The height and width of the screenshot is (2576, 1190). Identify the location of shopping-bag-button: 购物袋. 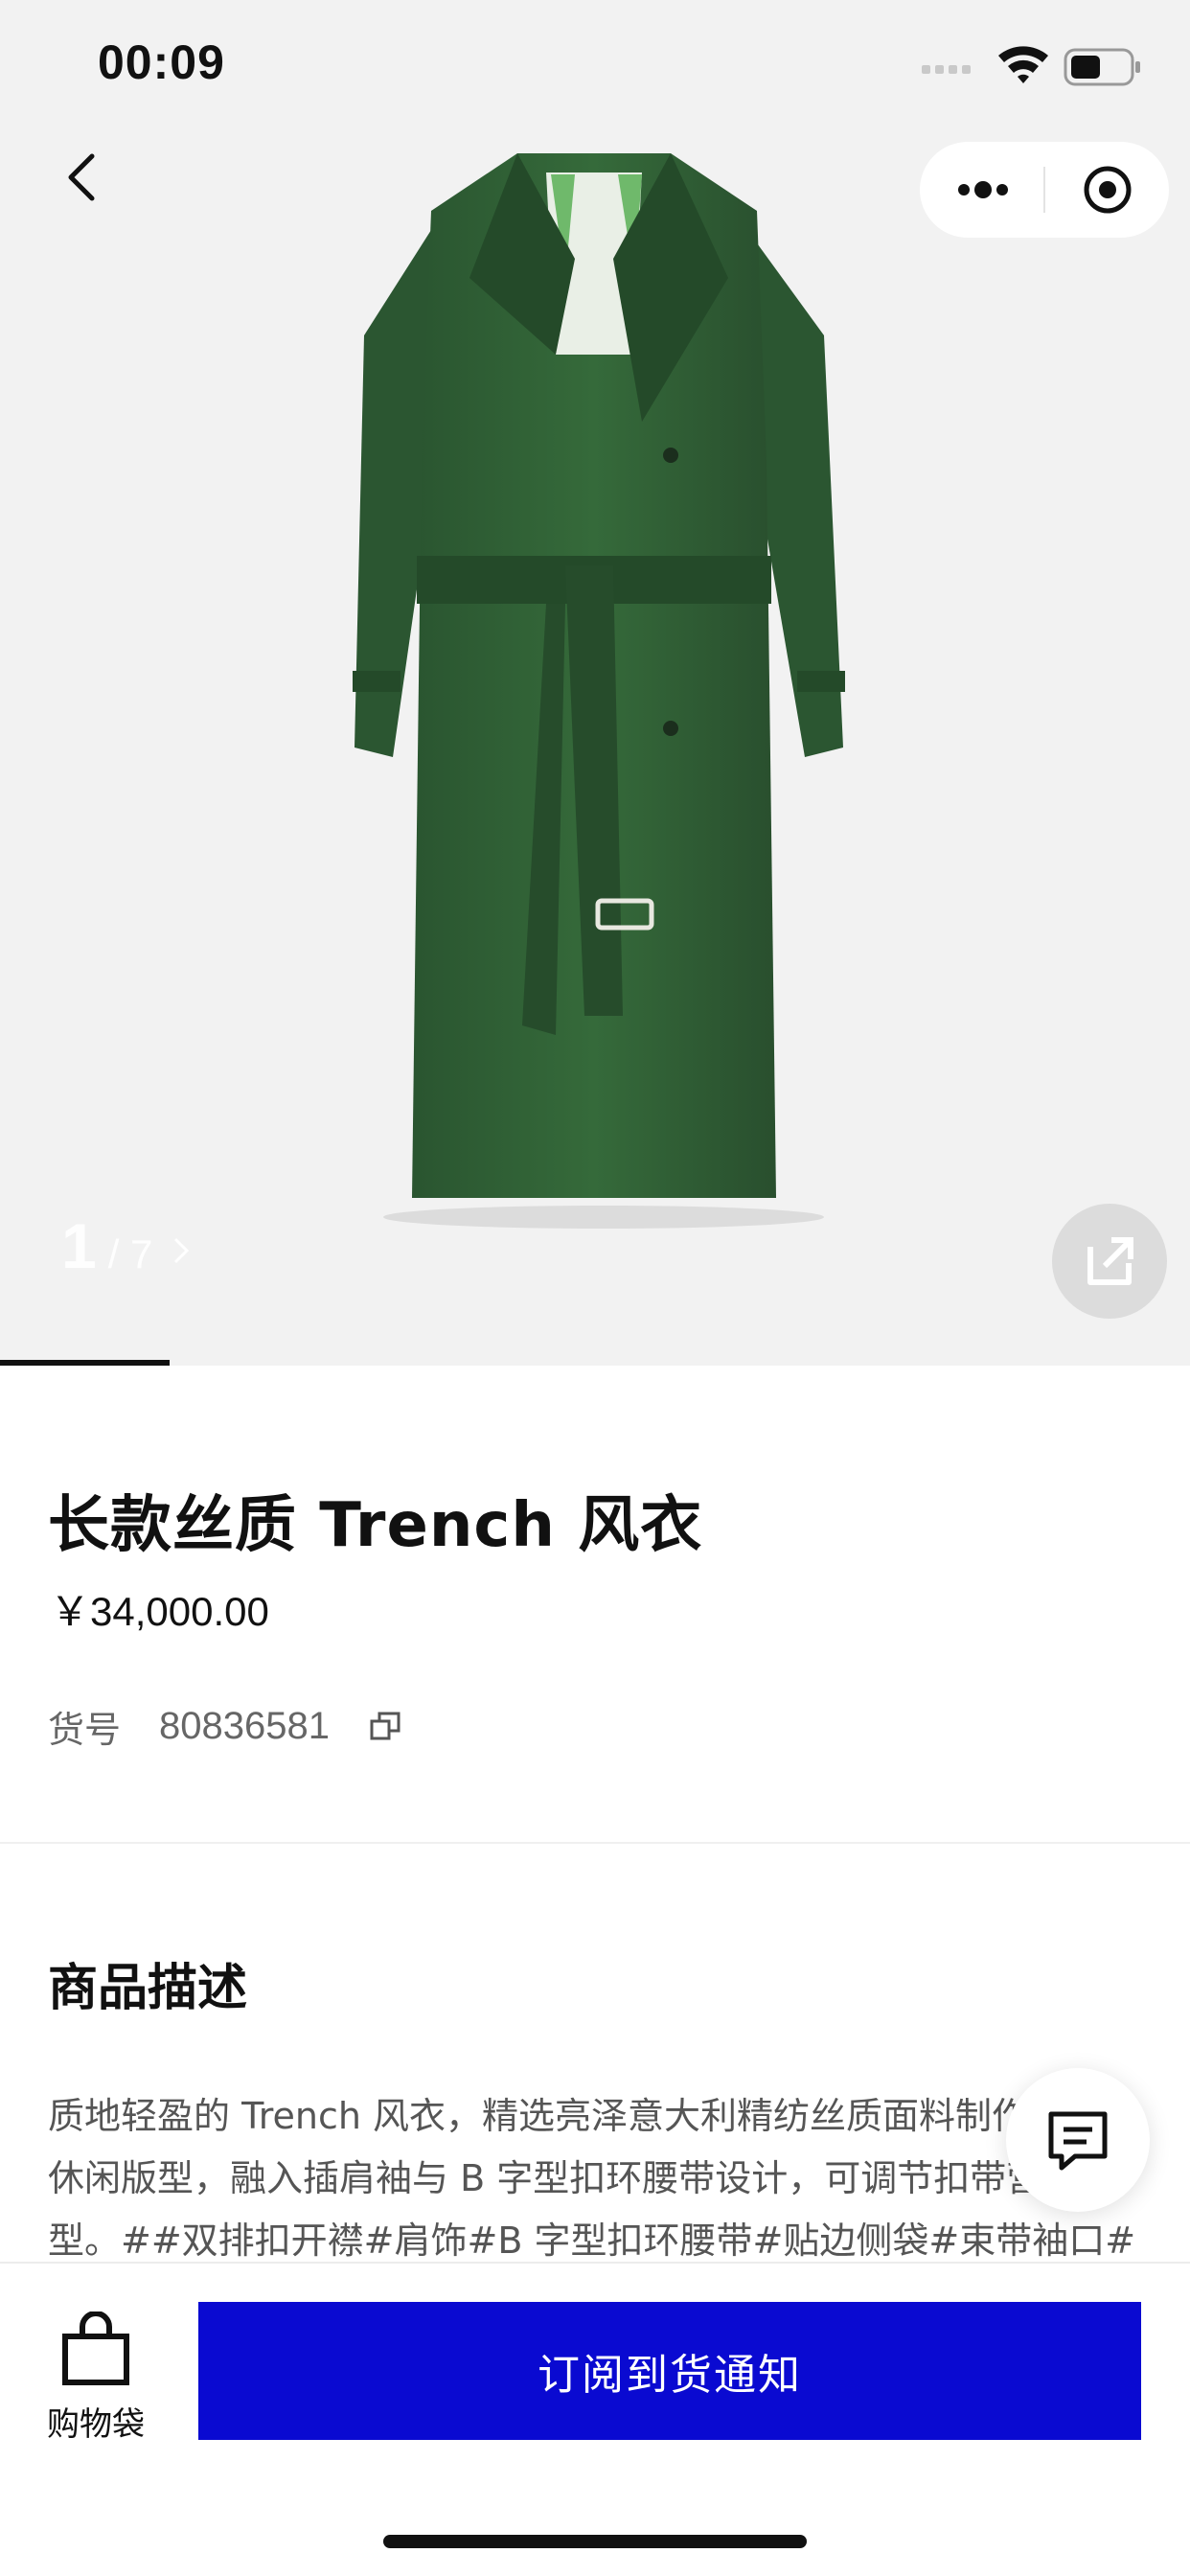
(95, 2379).